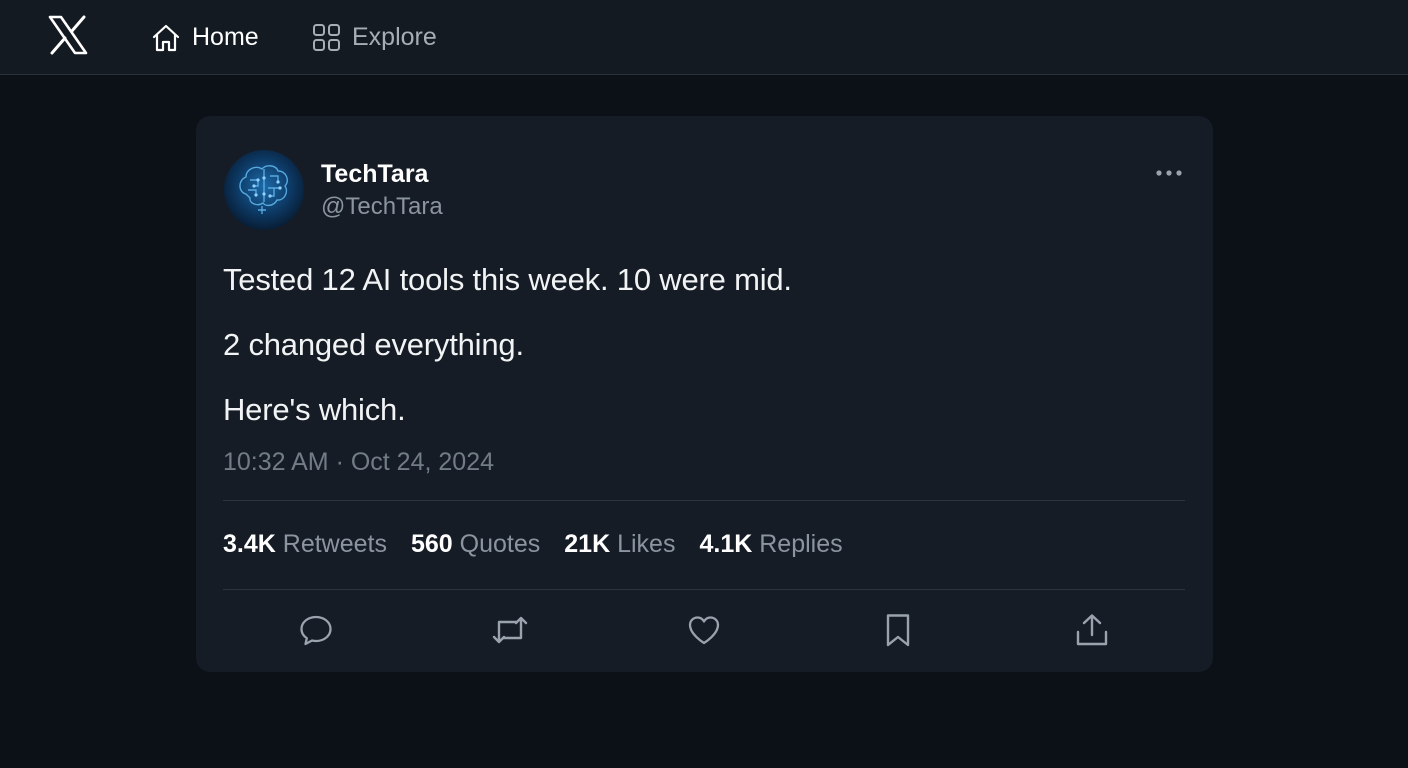  What do you see at coordinates (726, 544) in the screenshot?
I see `replies-count: 4.1K` at bounding box center [726, 544].